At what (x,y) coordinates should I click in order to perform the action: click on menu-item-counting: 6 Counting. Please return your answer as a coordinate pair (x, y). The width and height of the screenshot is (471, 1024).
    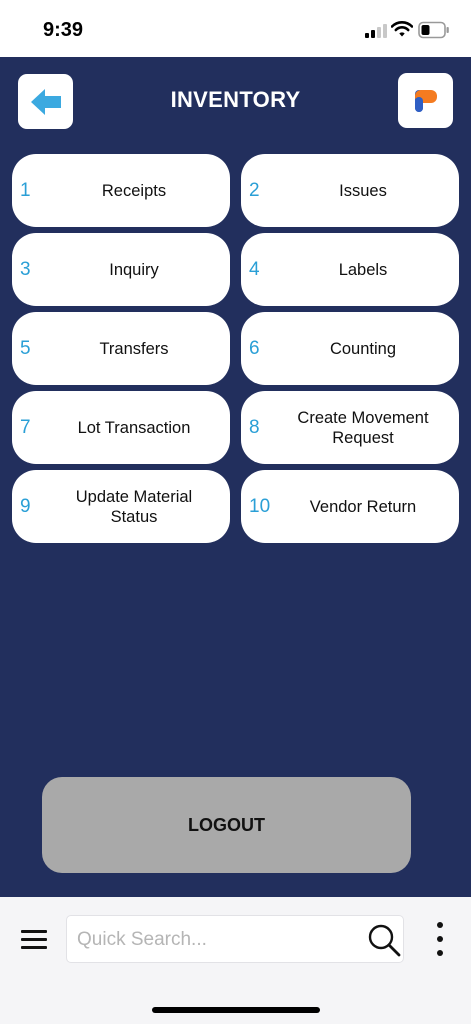
    Looking at the image, I should click on (350, 348).